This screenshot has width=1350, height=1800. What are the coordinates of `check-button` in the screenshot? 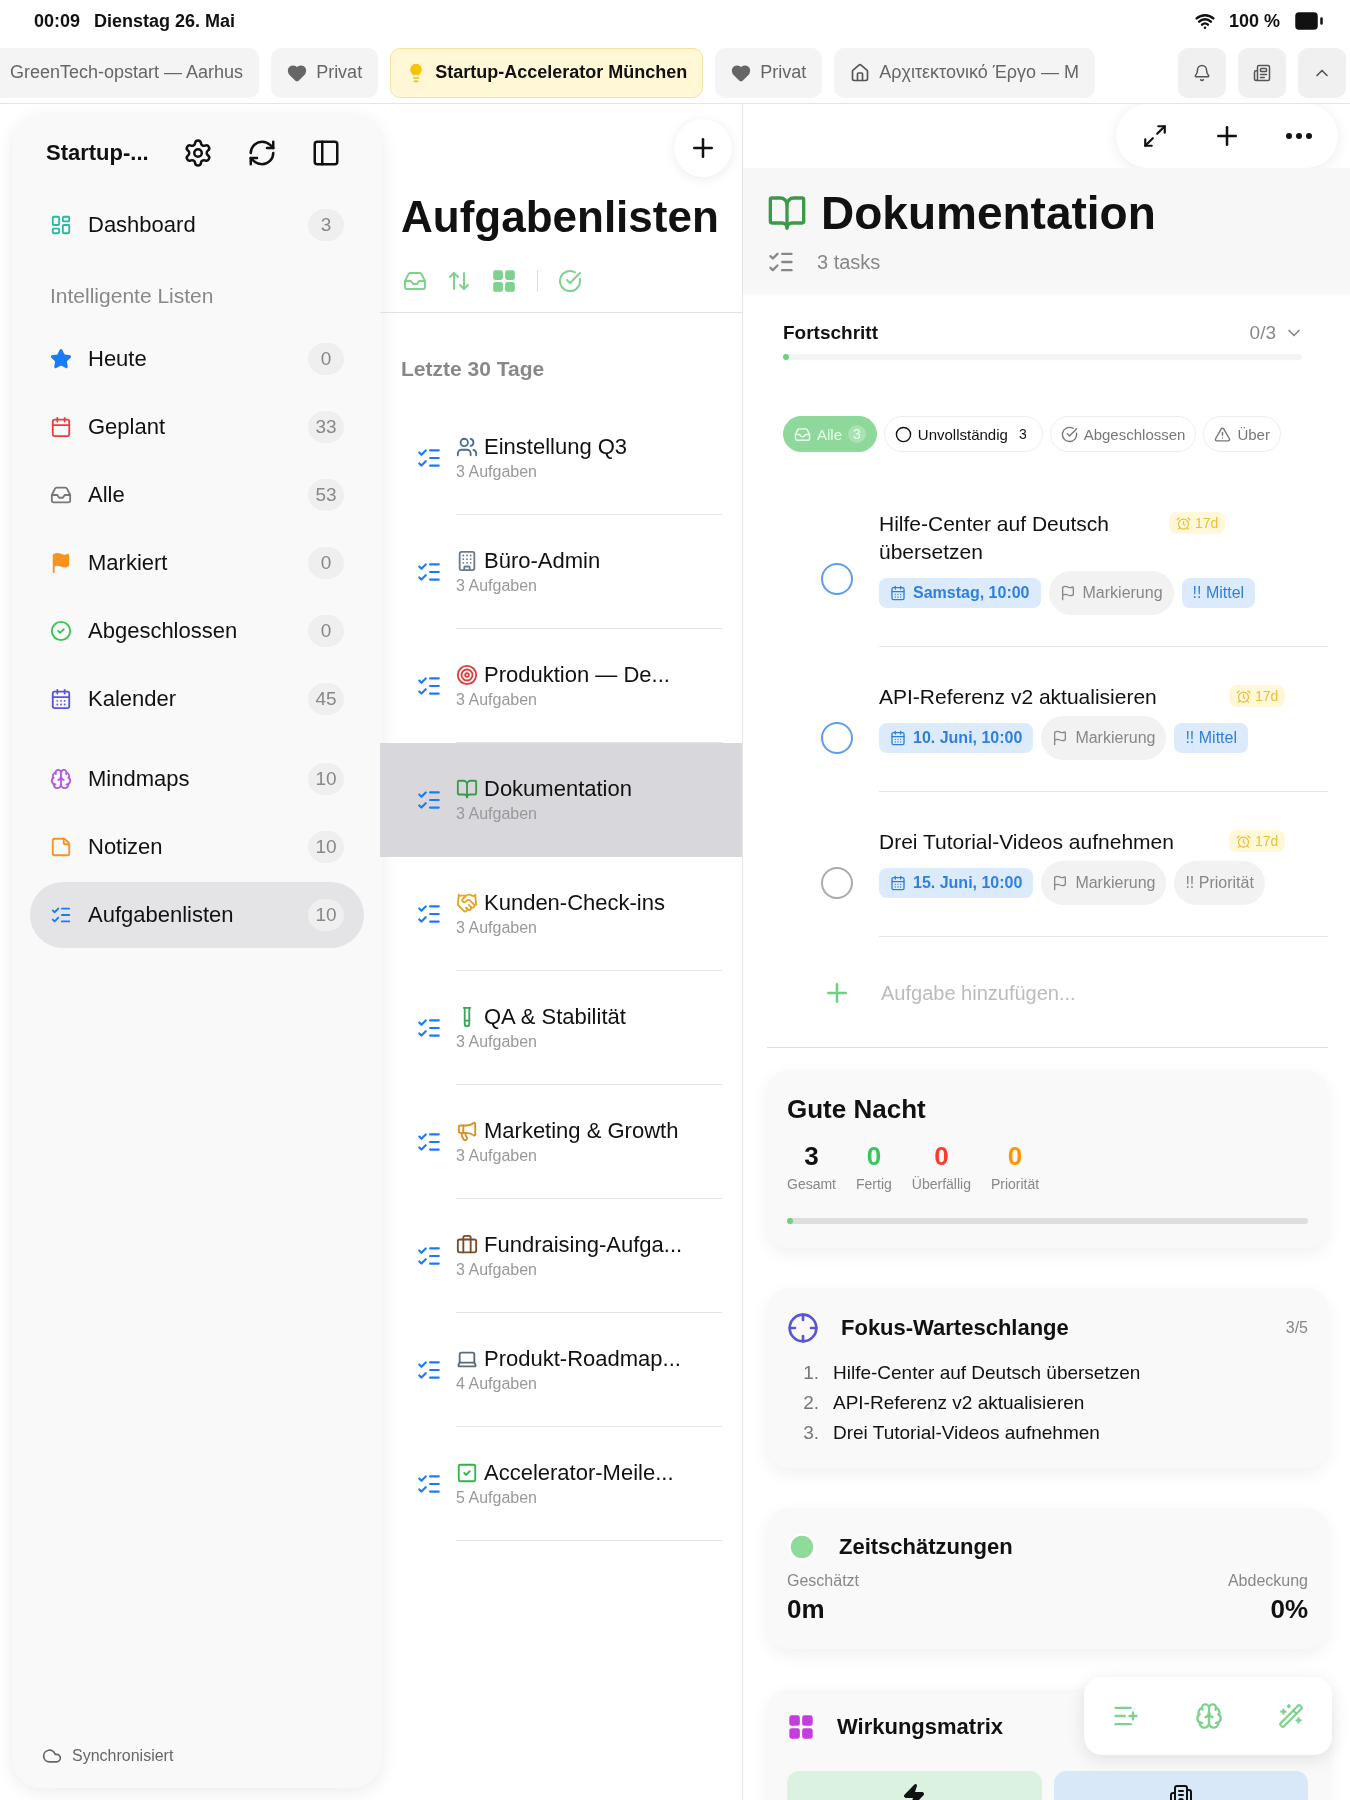 It's located at (570, 281).